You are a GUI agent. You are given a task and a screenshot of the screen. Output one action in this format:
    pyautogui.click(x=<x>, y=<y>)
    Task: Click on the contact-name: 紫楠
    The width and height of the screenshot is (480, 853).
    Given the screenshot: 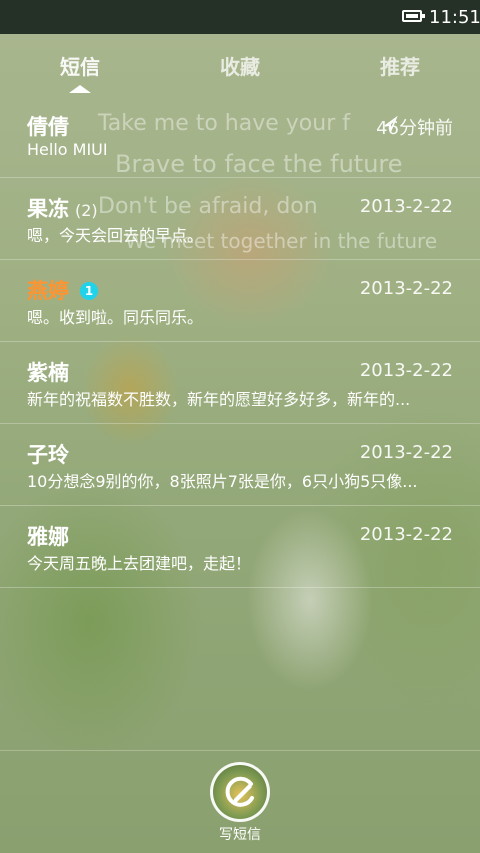 What is the action you would take?
    pyautogui.click(x=48, y=373)
    